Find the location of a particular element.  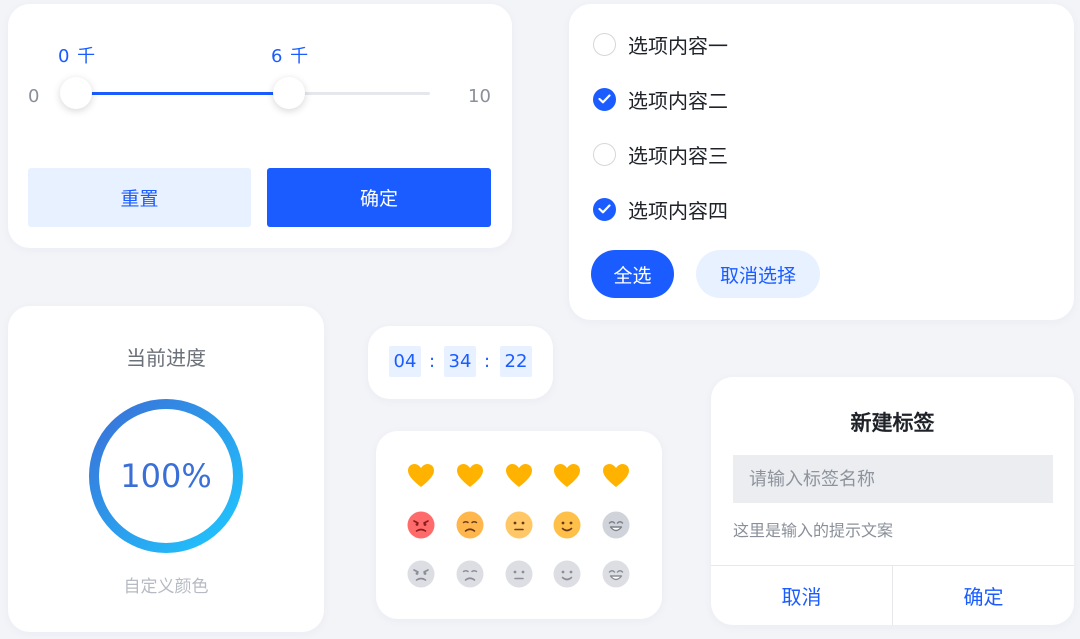

checkbox-option-3: 选项内容三 is located at coordinates (660, 154).